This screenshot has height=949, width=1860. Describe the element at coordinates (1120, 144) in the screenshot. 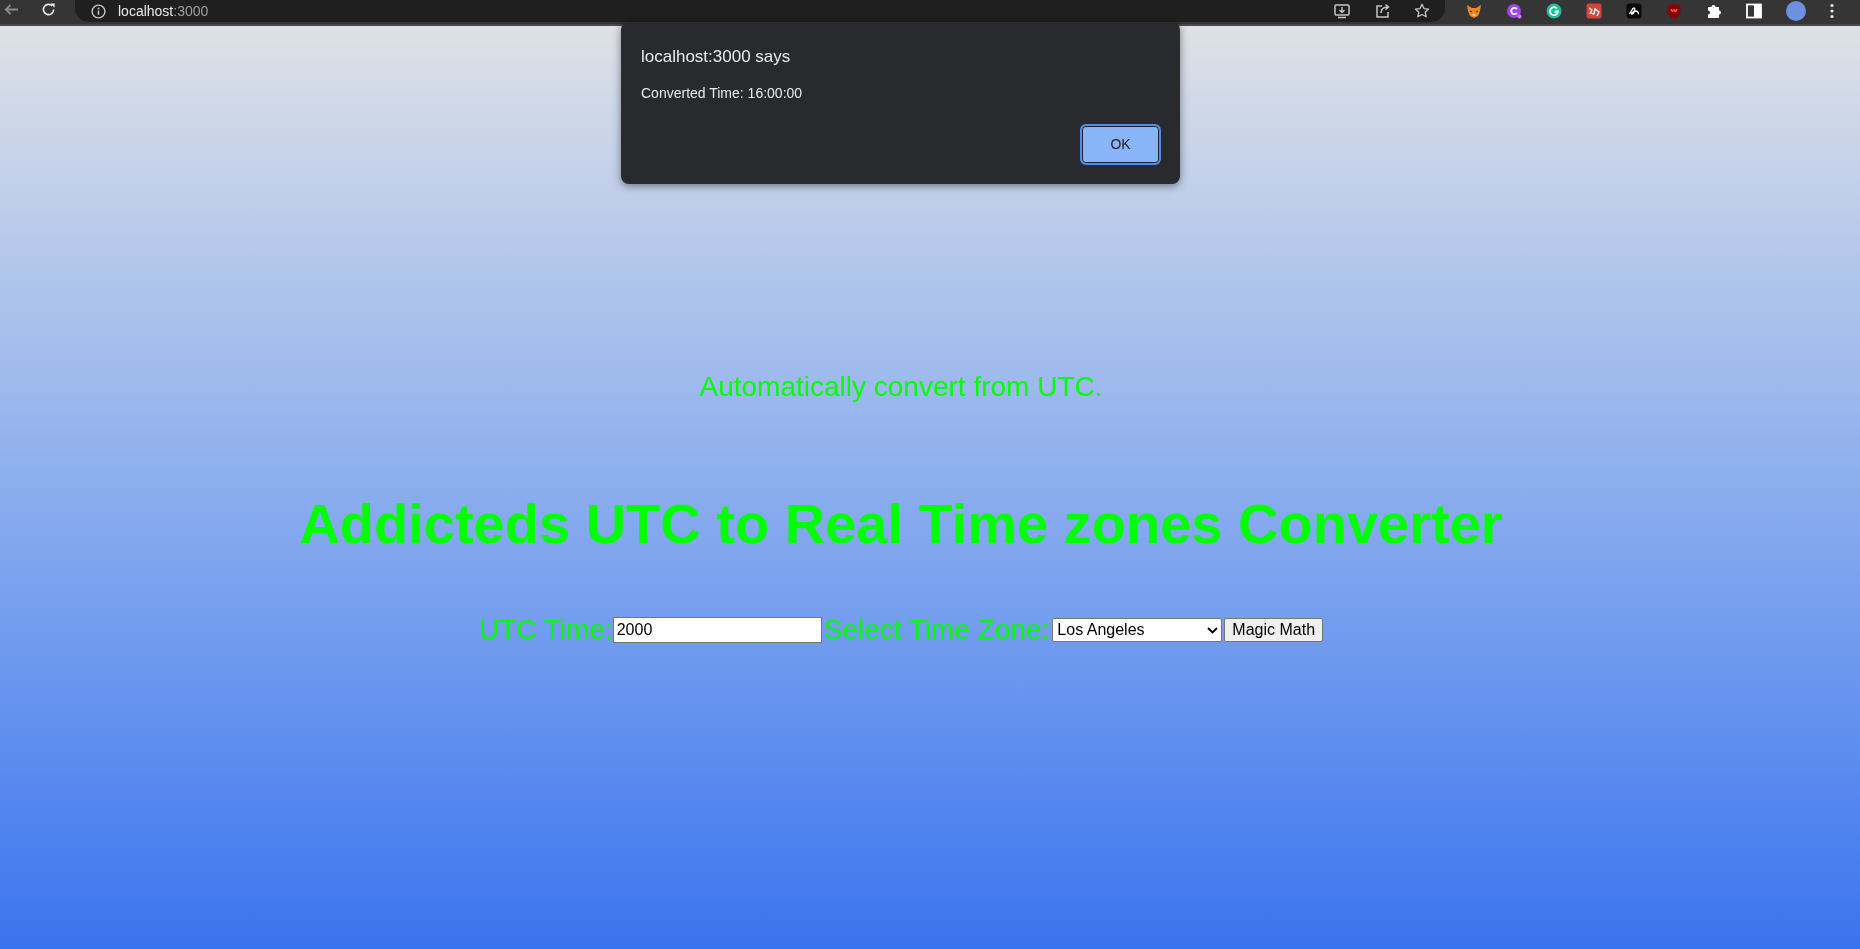

I see `ok-button: OK` at that location.